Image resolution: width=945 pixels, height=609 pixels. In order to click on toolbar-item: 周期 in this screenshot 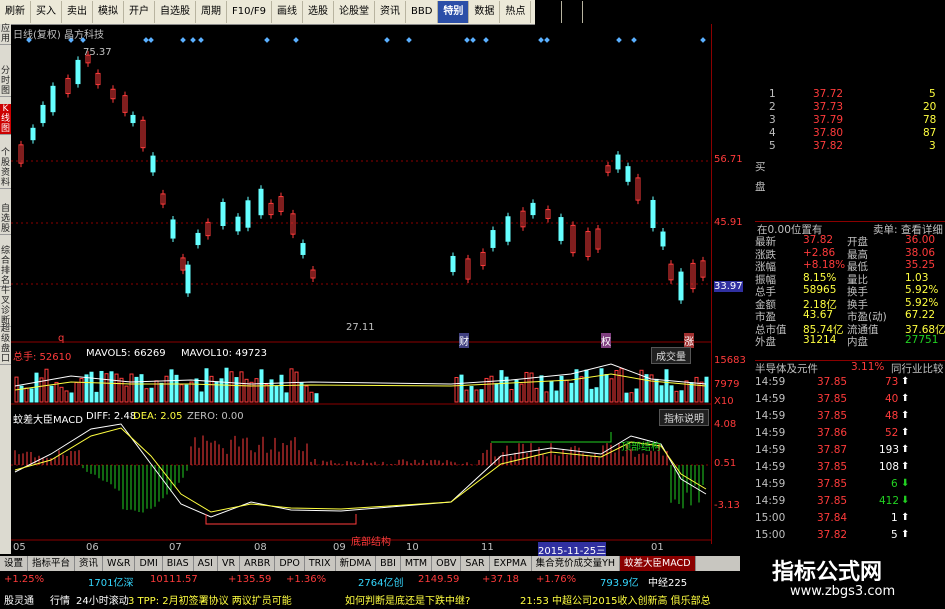, I will do `click(211, 12)`.